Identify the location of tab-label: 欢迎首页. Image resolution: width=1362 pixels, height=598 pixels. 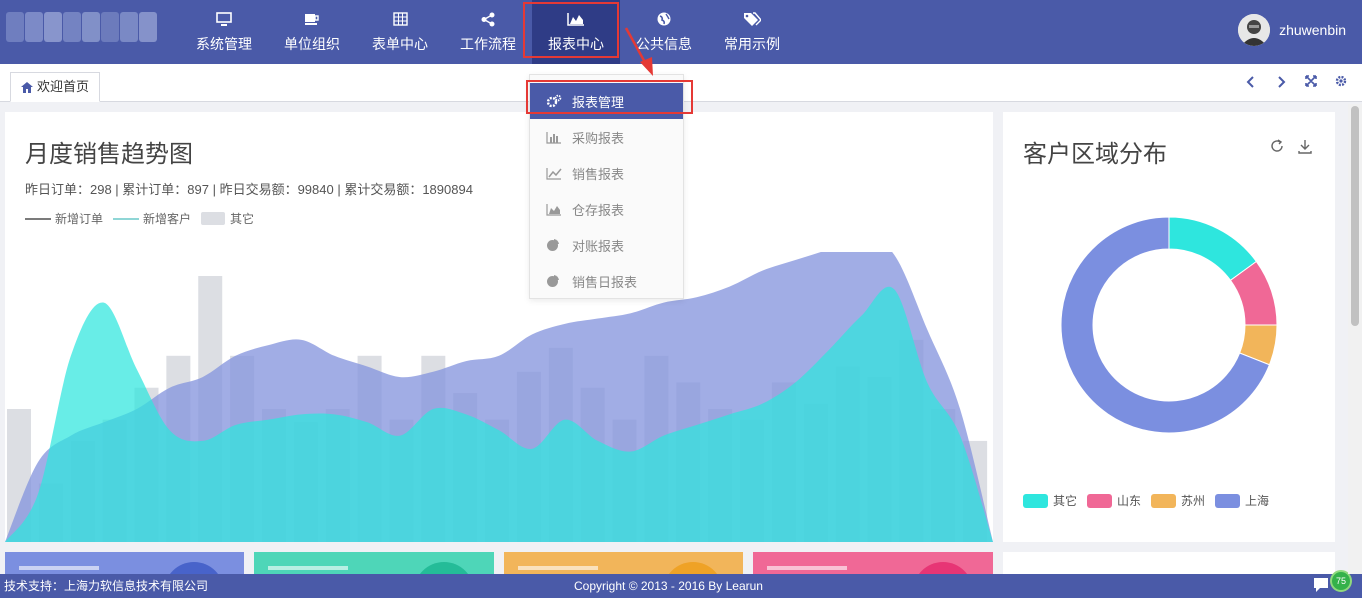
(63, 86).